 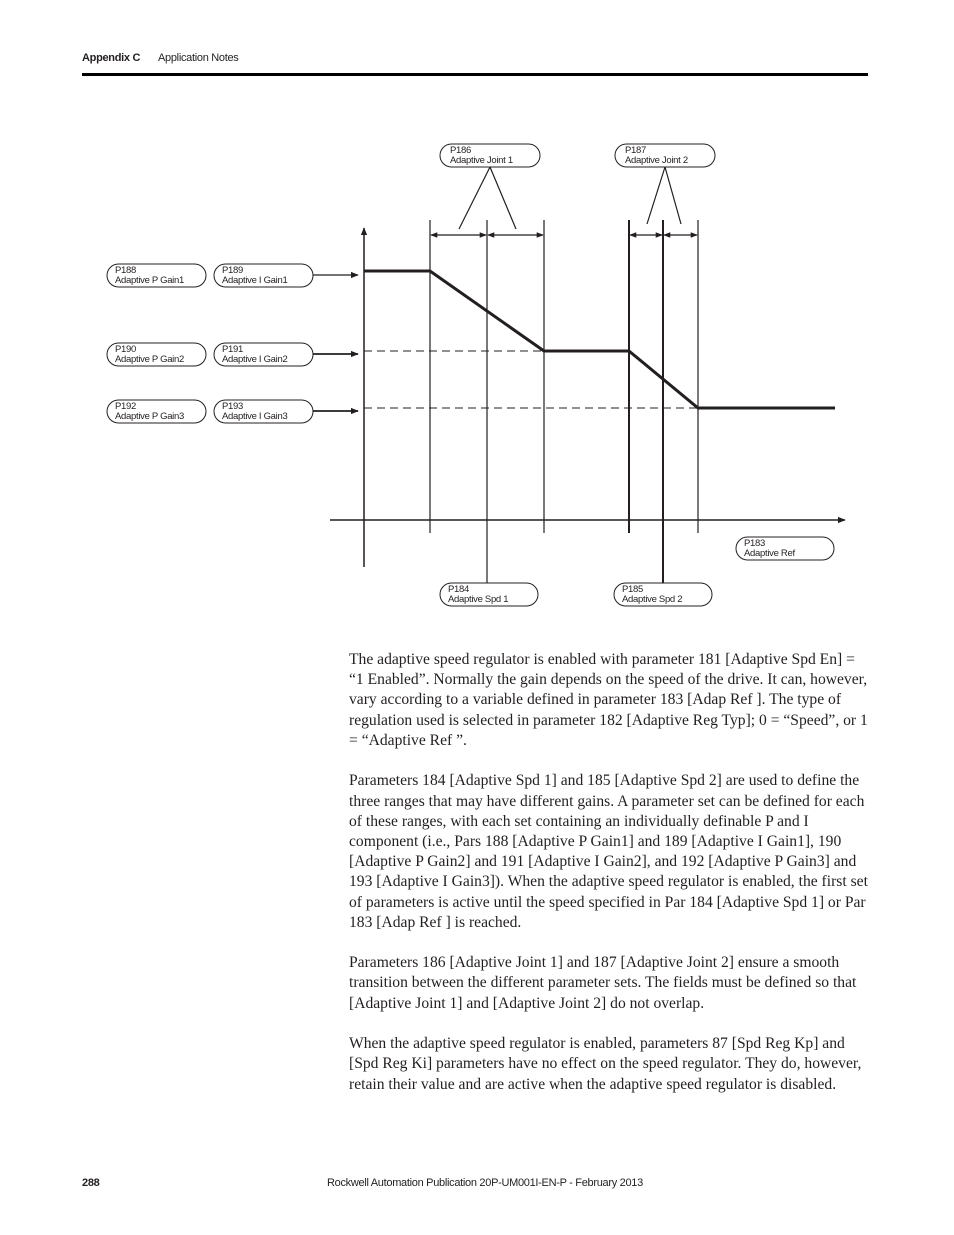 What do you see at coordinates (149, 359) in the screenshot?
I see `p-gain2-name: Adaptive P Gain2` at bounding box center [149, 359].